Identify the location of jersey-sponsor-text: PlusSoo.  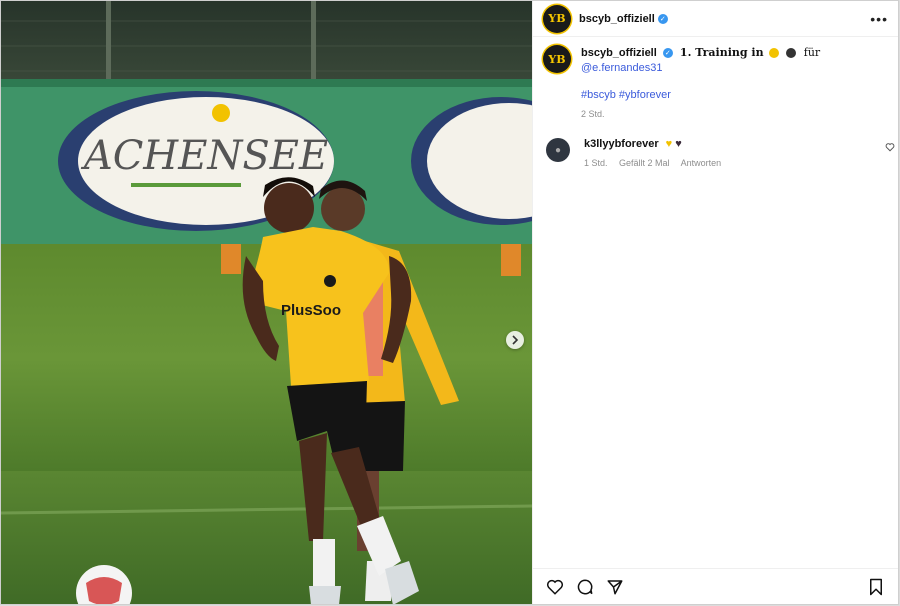
(311, 310).